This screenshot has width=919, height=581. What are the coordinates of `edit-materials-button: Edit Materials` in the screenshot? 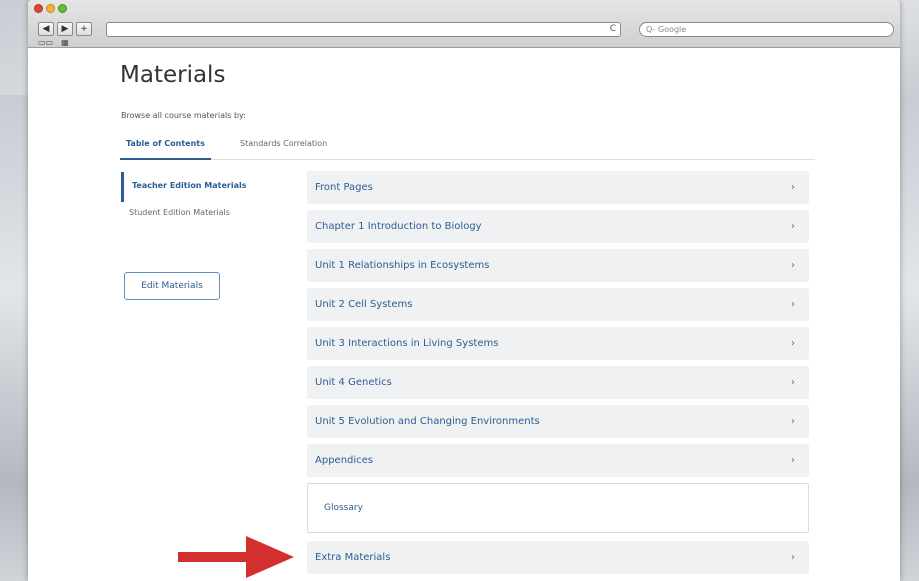 It's located at (172, 286).